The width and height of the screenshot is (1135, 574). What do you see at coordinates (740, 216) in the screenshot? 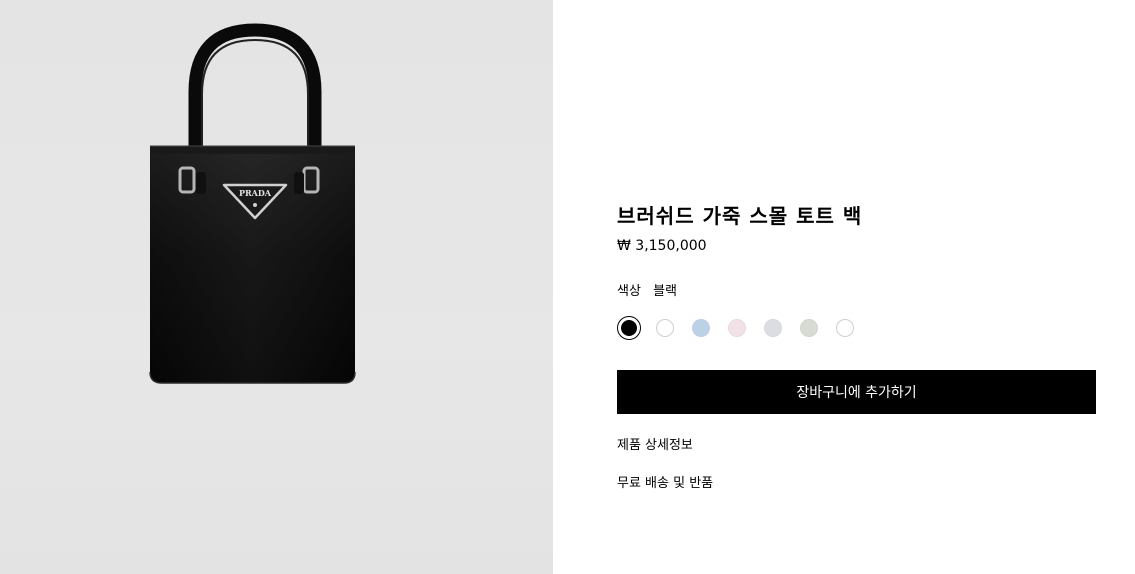
I see `product-title: 브러쉬드 가죽 스몰 토트 백` at bounding box center [740, 216].